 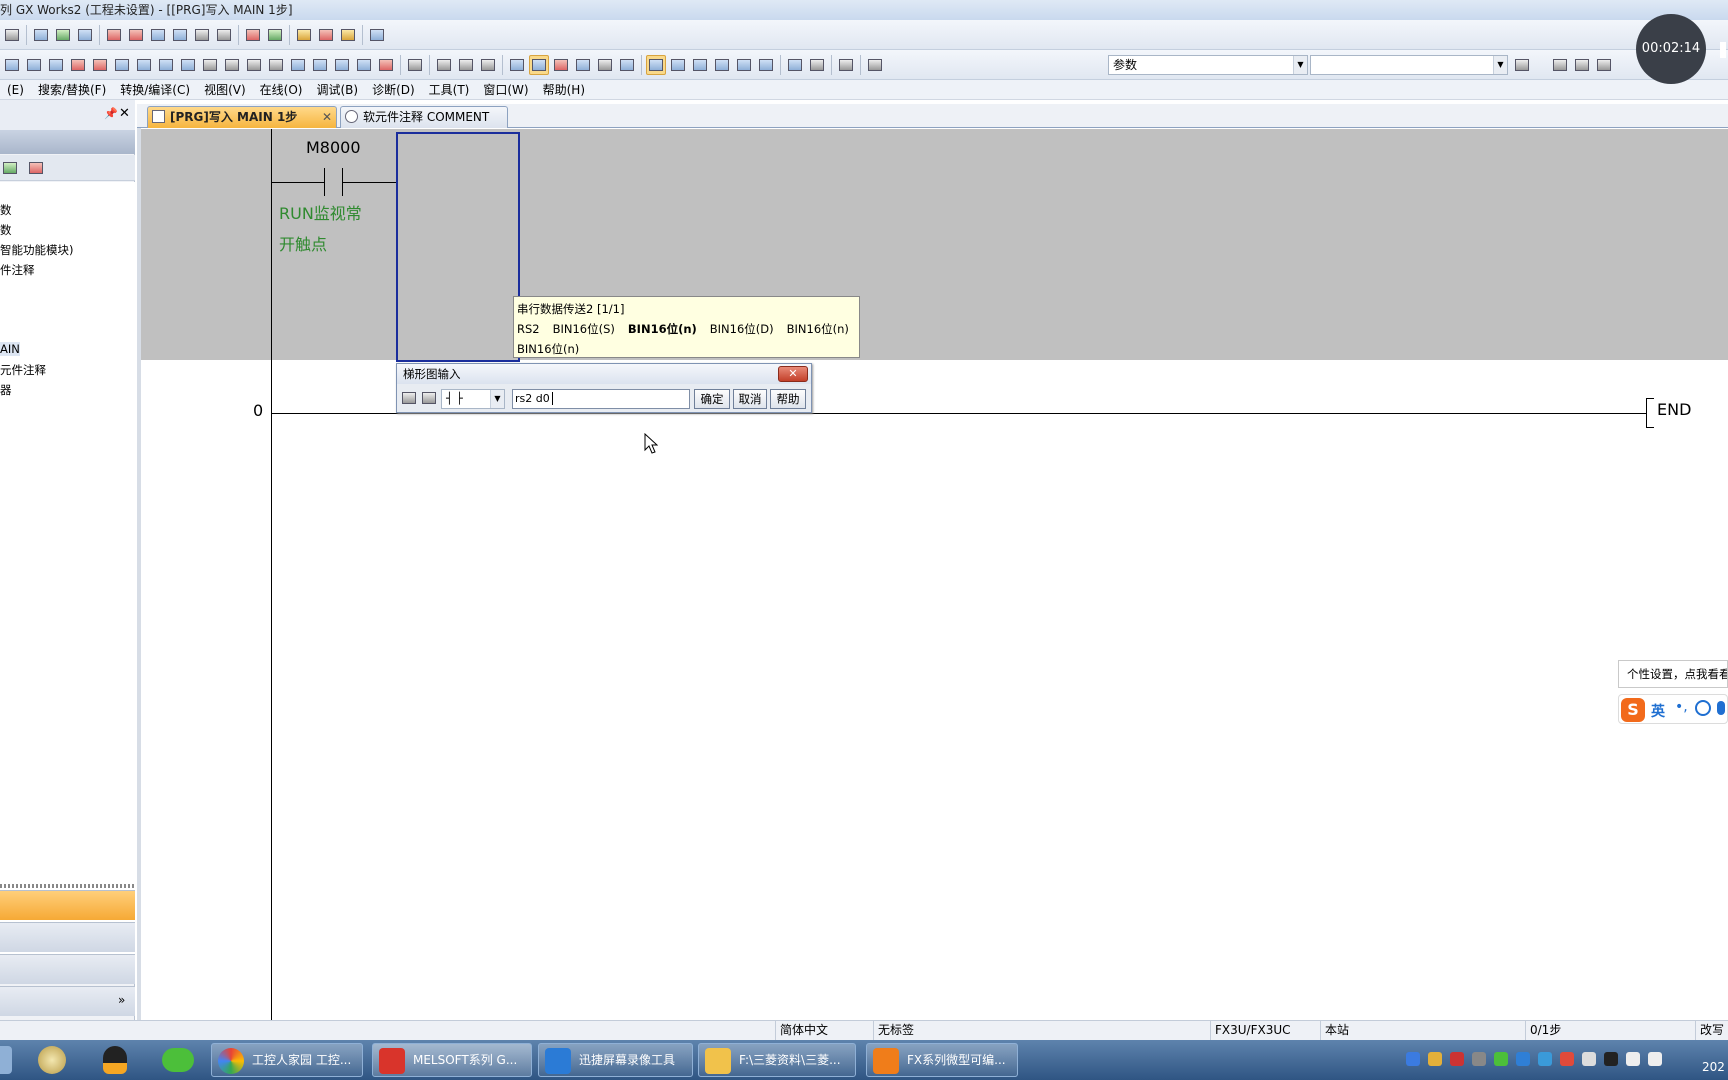 I want to click on batch-stop-icon, so click(x=224, y=35).